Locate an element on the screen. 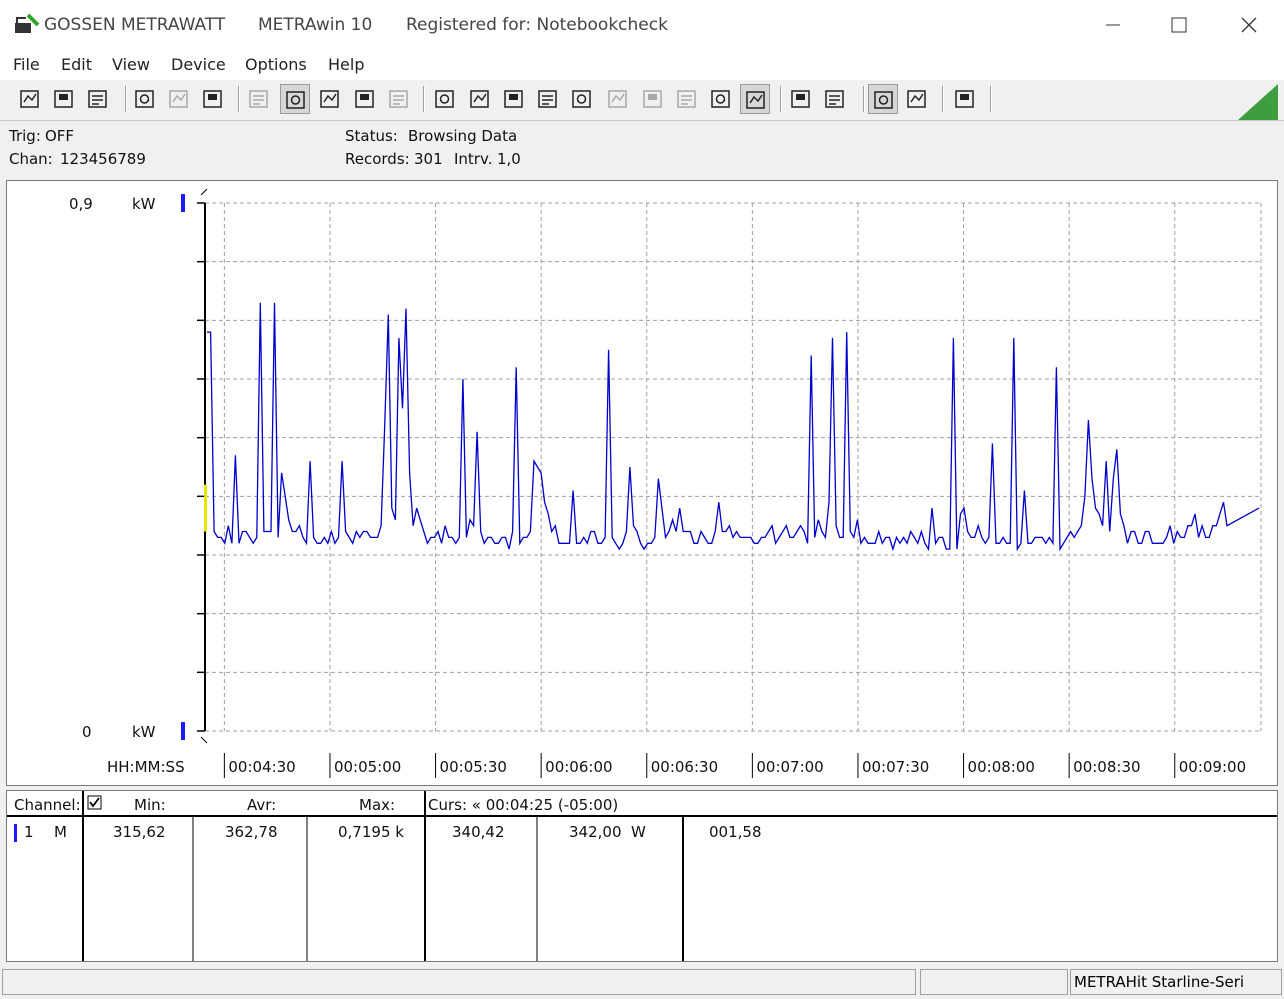  print-preview-button is located at coordinates (801, 99).